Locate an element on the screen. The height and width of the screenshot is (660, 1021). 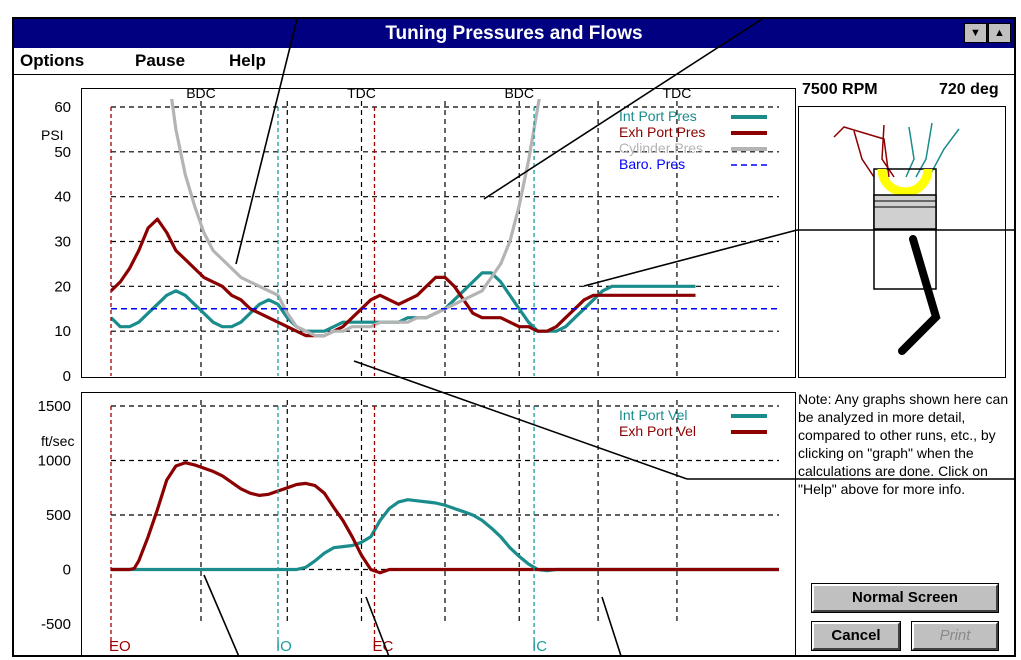
velocity-ytick-label: 500 is located at coordinates (58, 515).